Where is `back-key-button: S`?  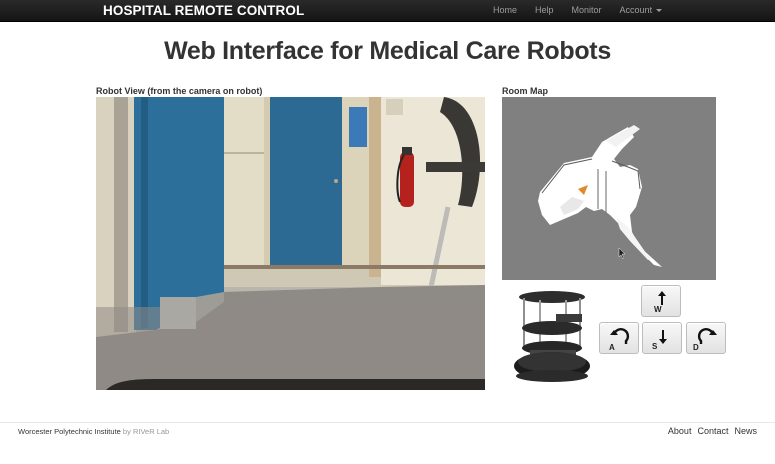 back-key-button: S is located at coordinates (662, 338).